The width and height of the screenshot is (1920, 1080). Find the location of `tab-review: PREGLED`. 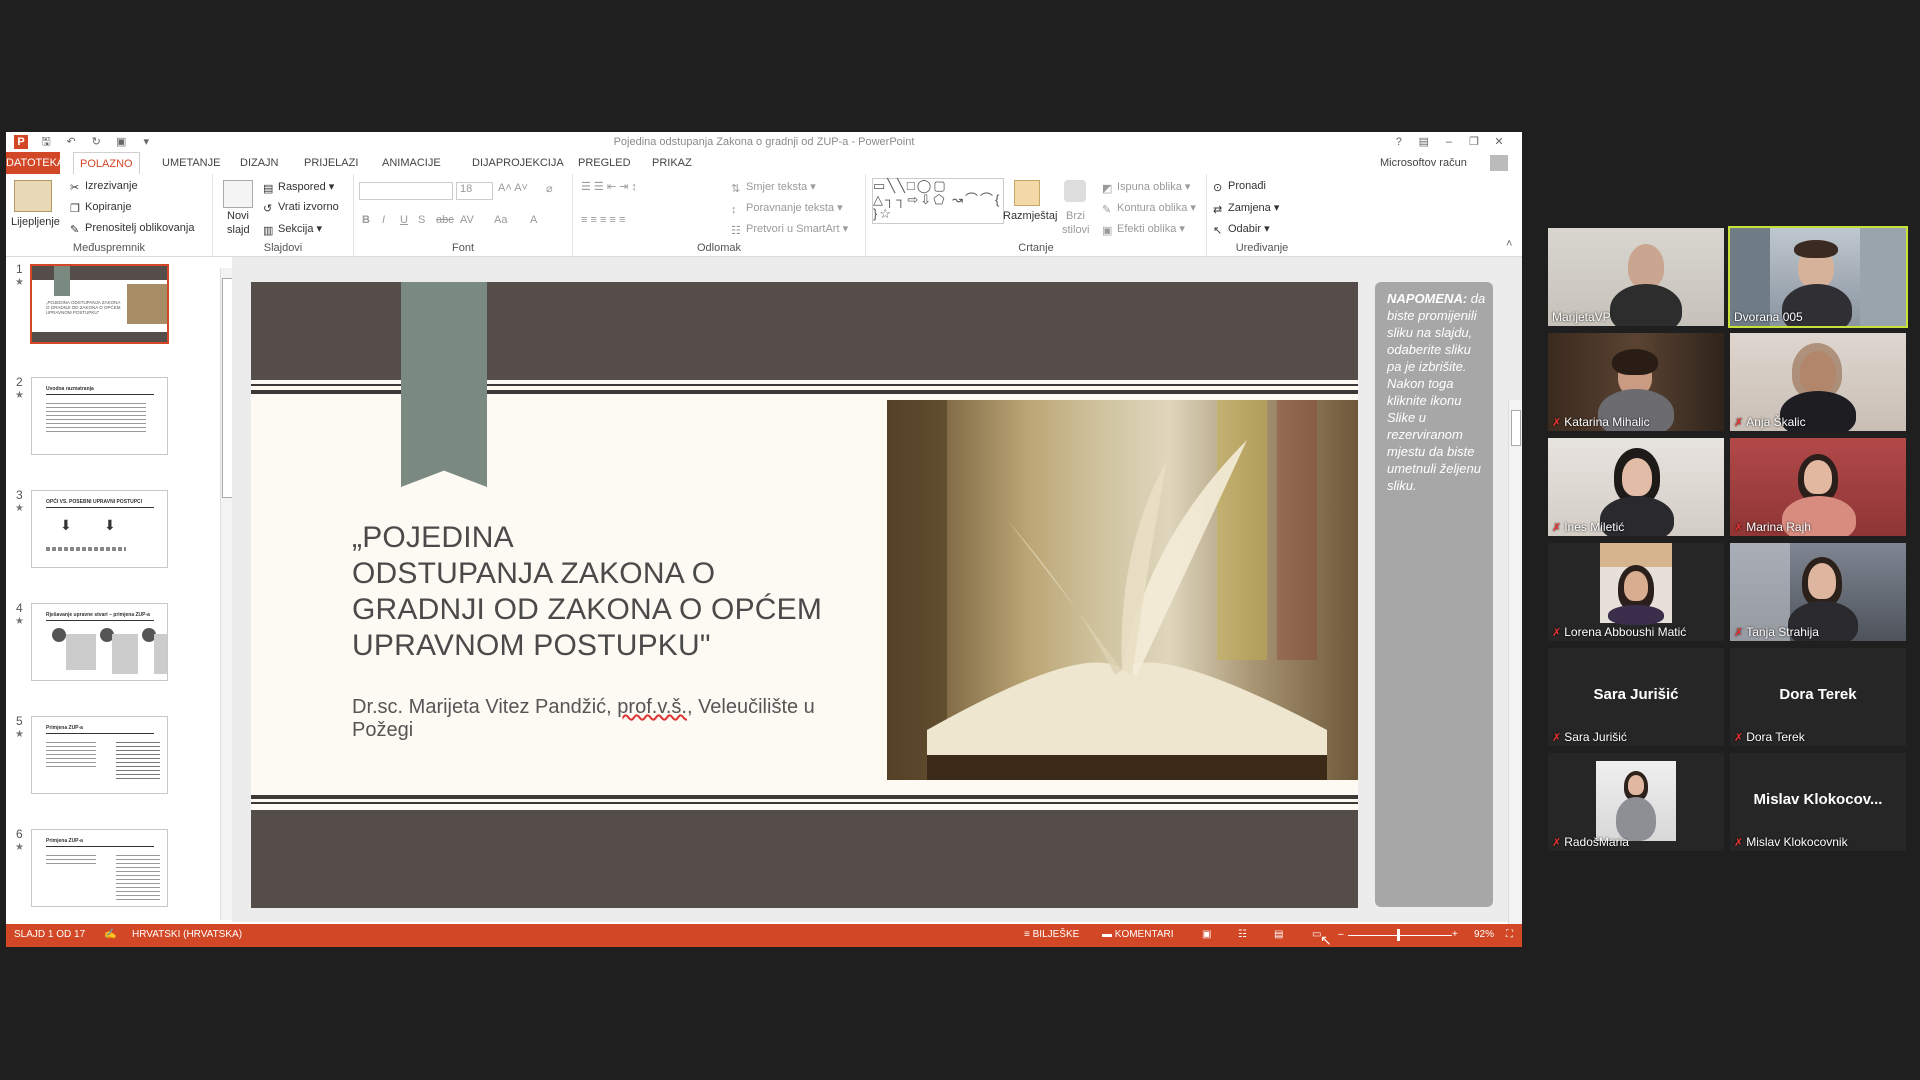

tab-review: PREGLED is located at coordinates (604, 163).